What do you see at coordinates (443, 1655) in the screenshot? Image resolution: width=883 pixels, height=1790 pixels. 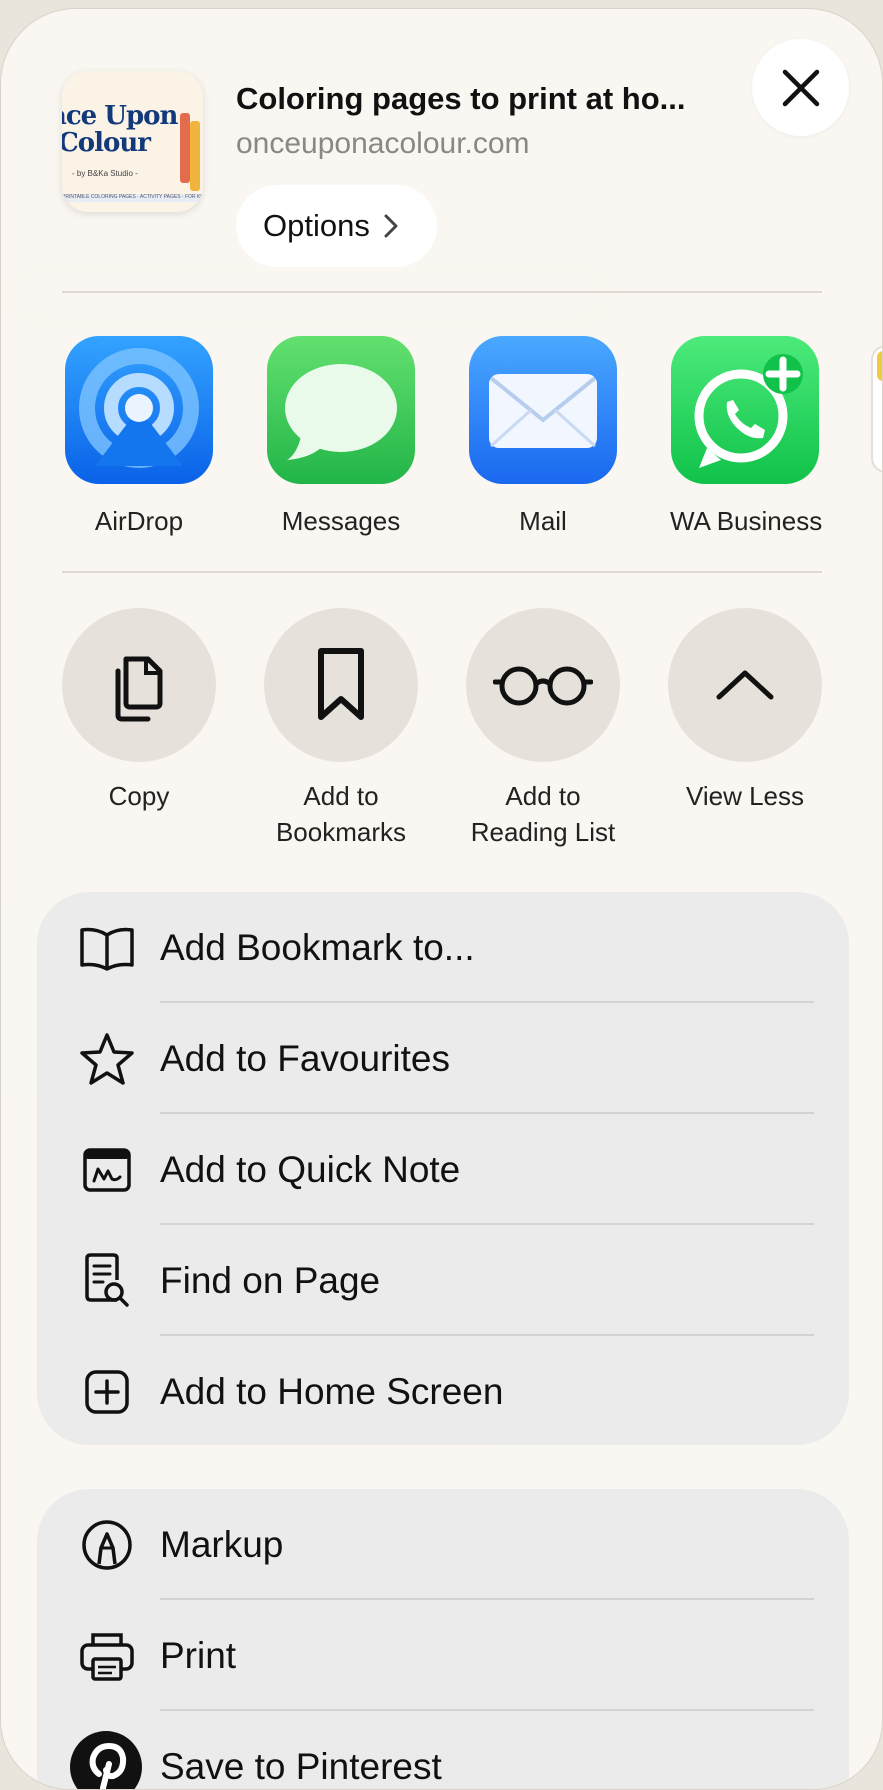 I see `menu-item-print: Print` at bounding box center [443, 1655].